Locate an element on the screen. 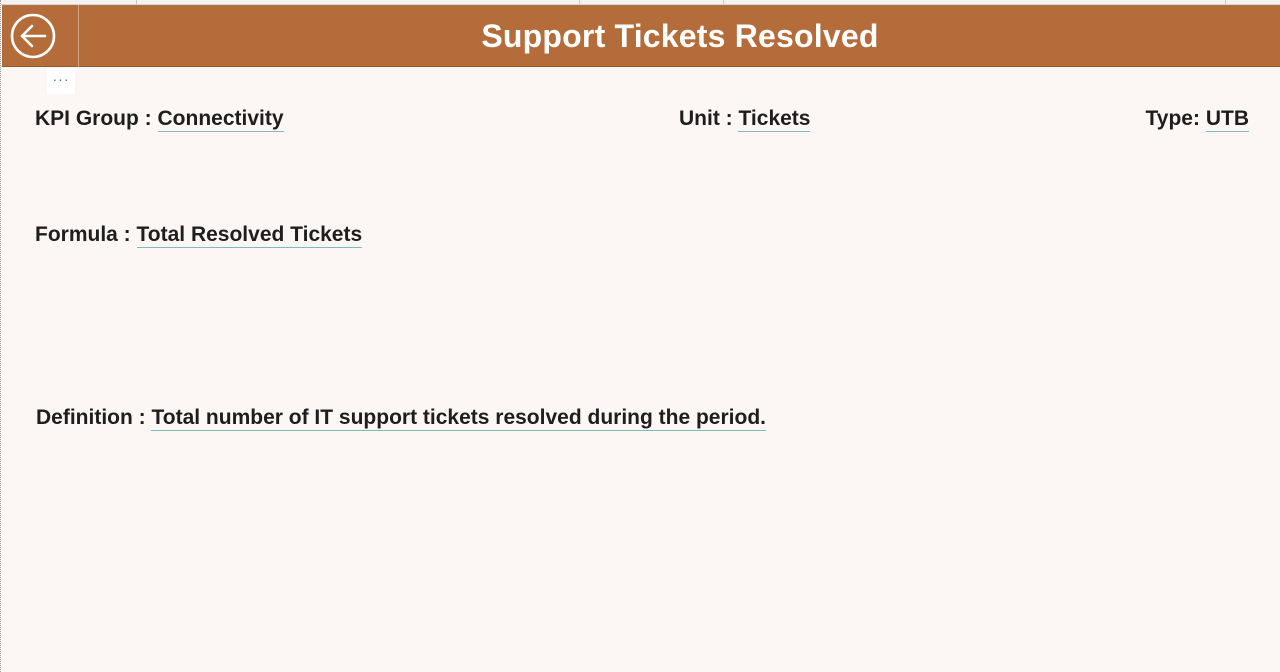  page-header: Support Tickets Resolved is located at coordinates (641, 36).